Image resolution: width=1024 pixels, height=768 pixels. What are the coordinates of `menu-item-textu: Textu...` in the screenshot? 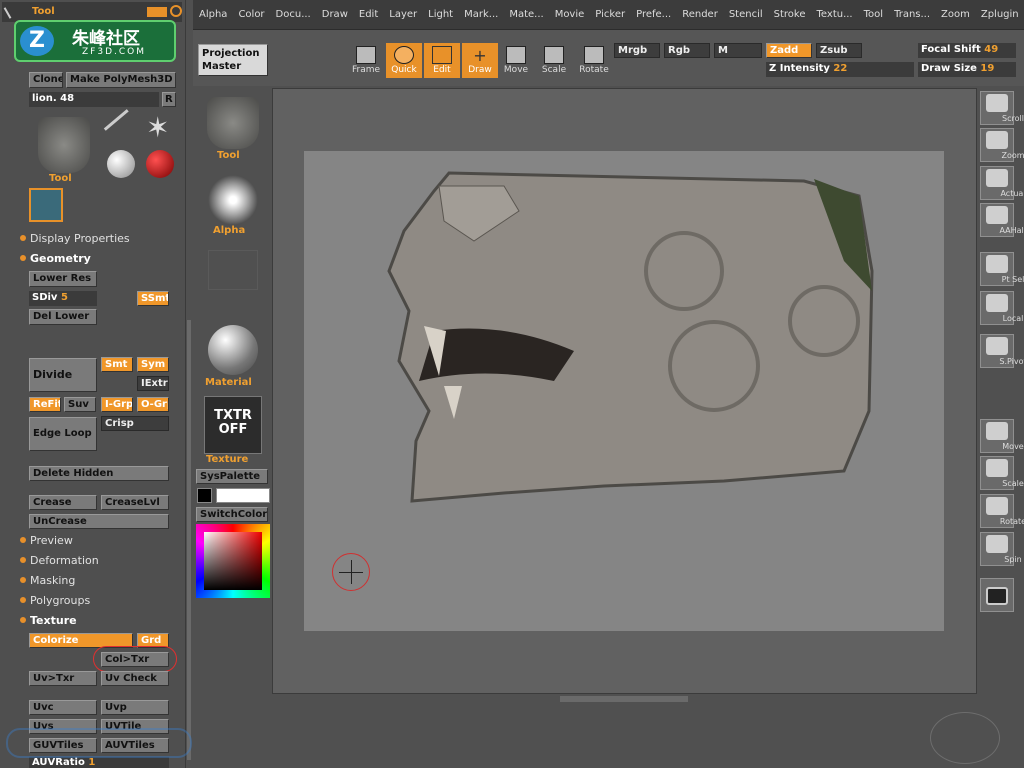 It's located at (835, 14).